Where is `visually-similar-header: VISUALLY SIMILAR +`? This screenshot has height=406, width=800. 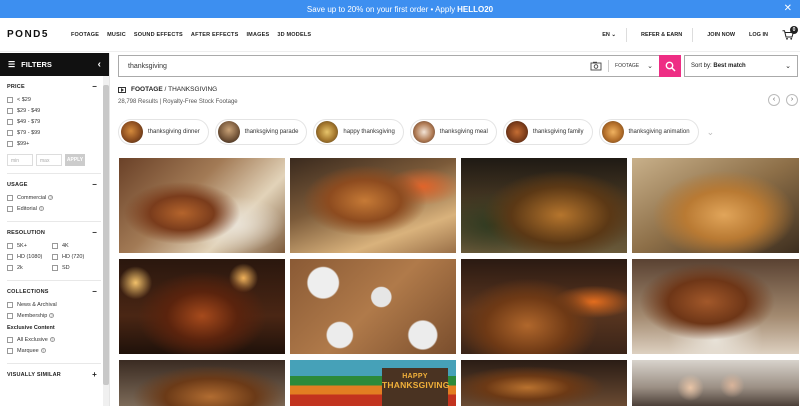
visually-similar-header: VISUALLY SIMILAR + is located at coordinates (52, 375).